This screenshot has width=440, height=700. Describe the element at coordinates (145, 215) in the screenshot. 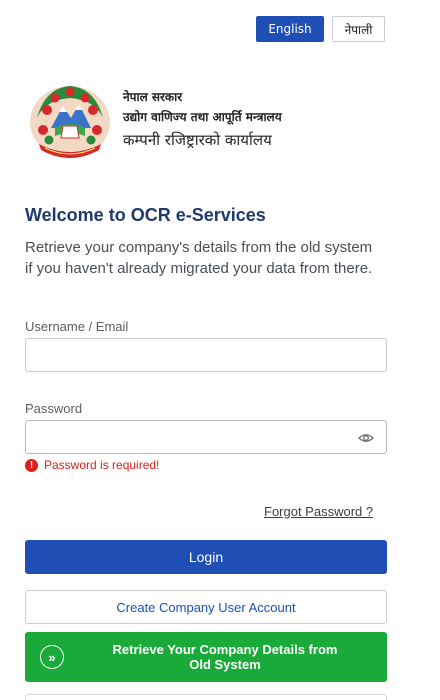

I see `page-title: Welcome to OCR e-Services` at that location.